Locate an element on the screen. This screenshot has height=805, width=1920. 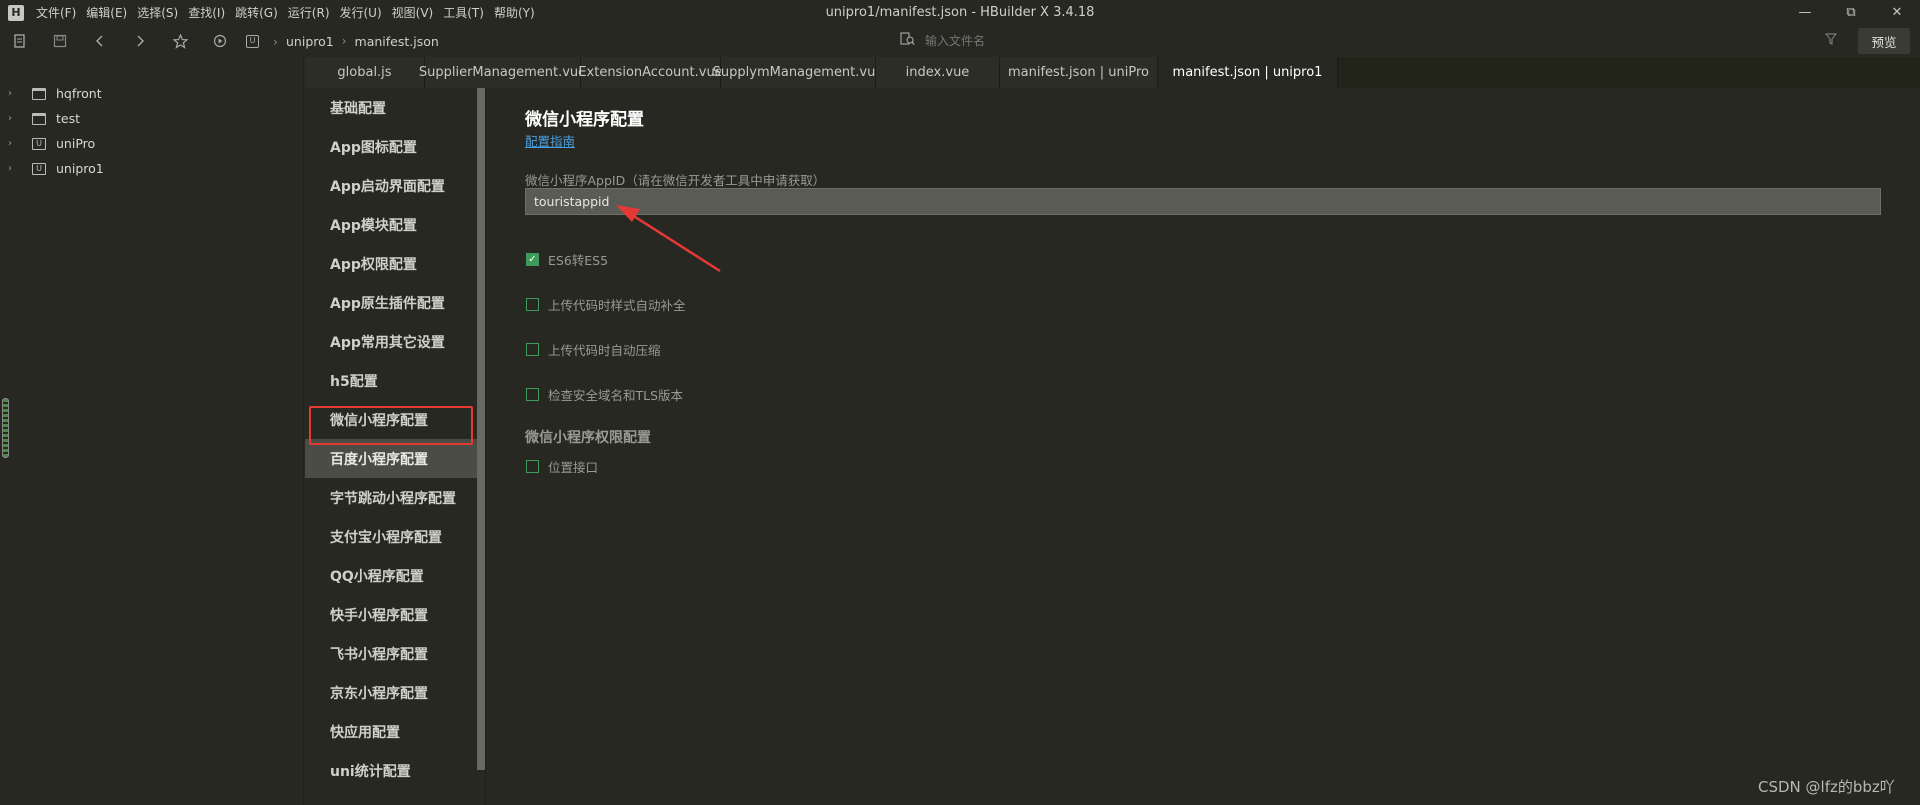
settings-nav-item: 百度小程序配置 is located at coordinates (391, 458).